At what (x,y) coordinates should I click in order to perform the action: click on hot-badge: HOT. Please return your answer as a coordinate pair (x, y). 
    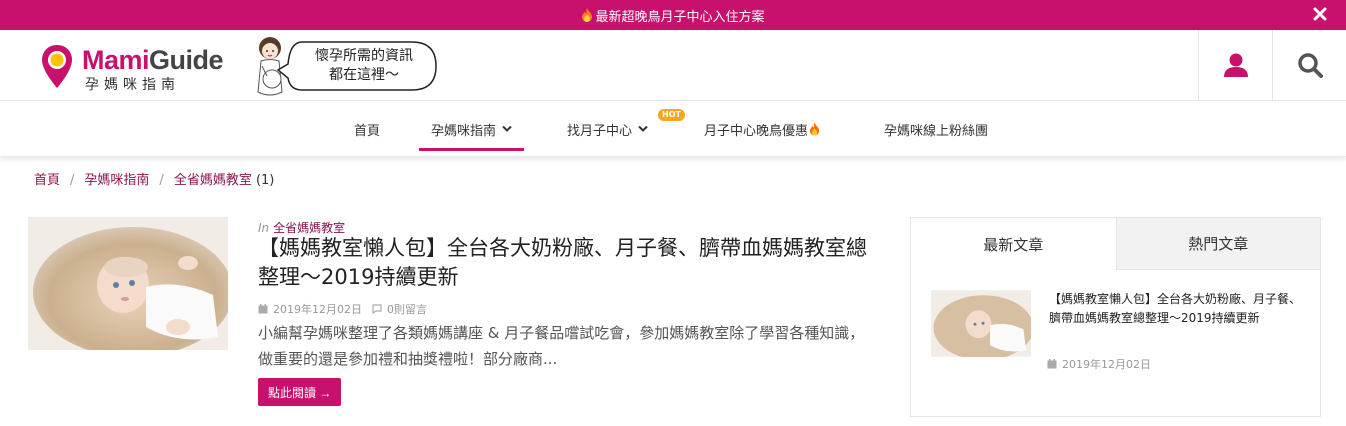
    Looking at the image, I should click on (671, 115).